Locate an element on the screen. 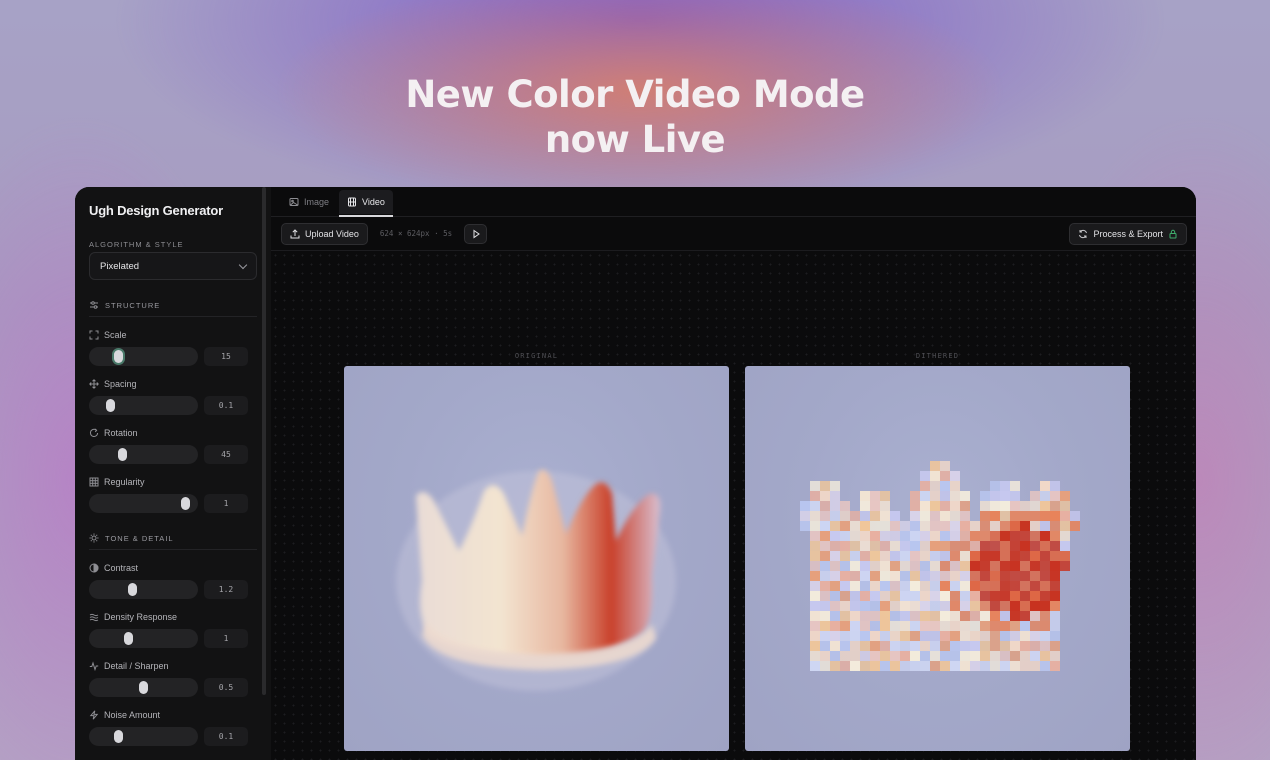 Image resolution: width=1270 pixels, height=760 pixels. tab-video: Video is located at coordinates (366, 203).